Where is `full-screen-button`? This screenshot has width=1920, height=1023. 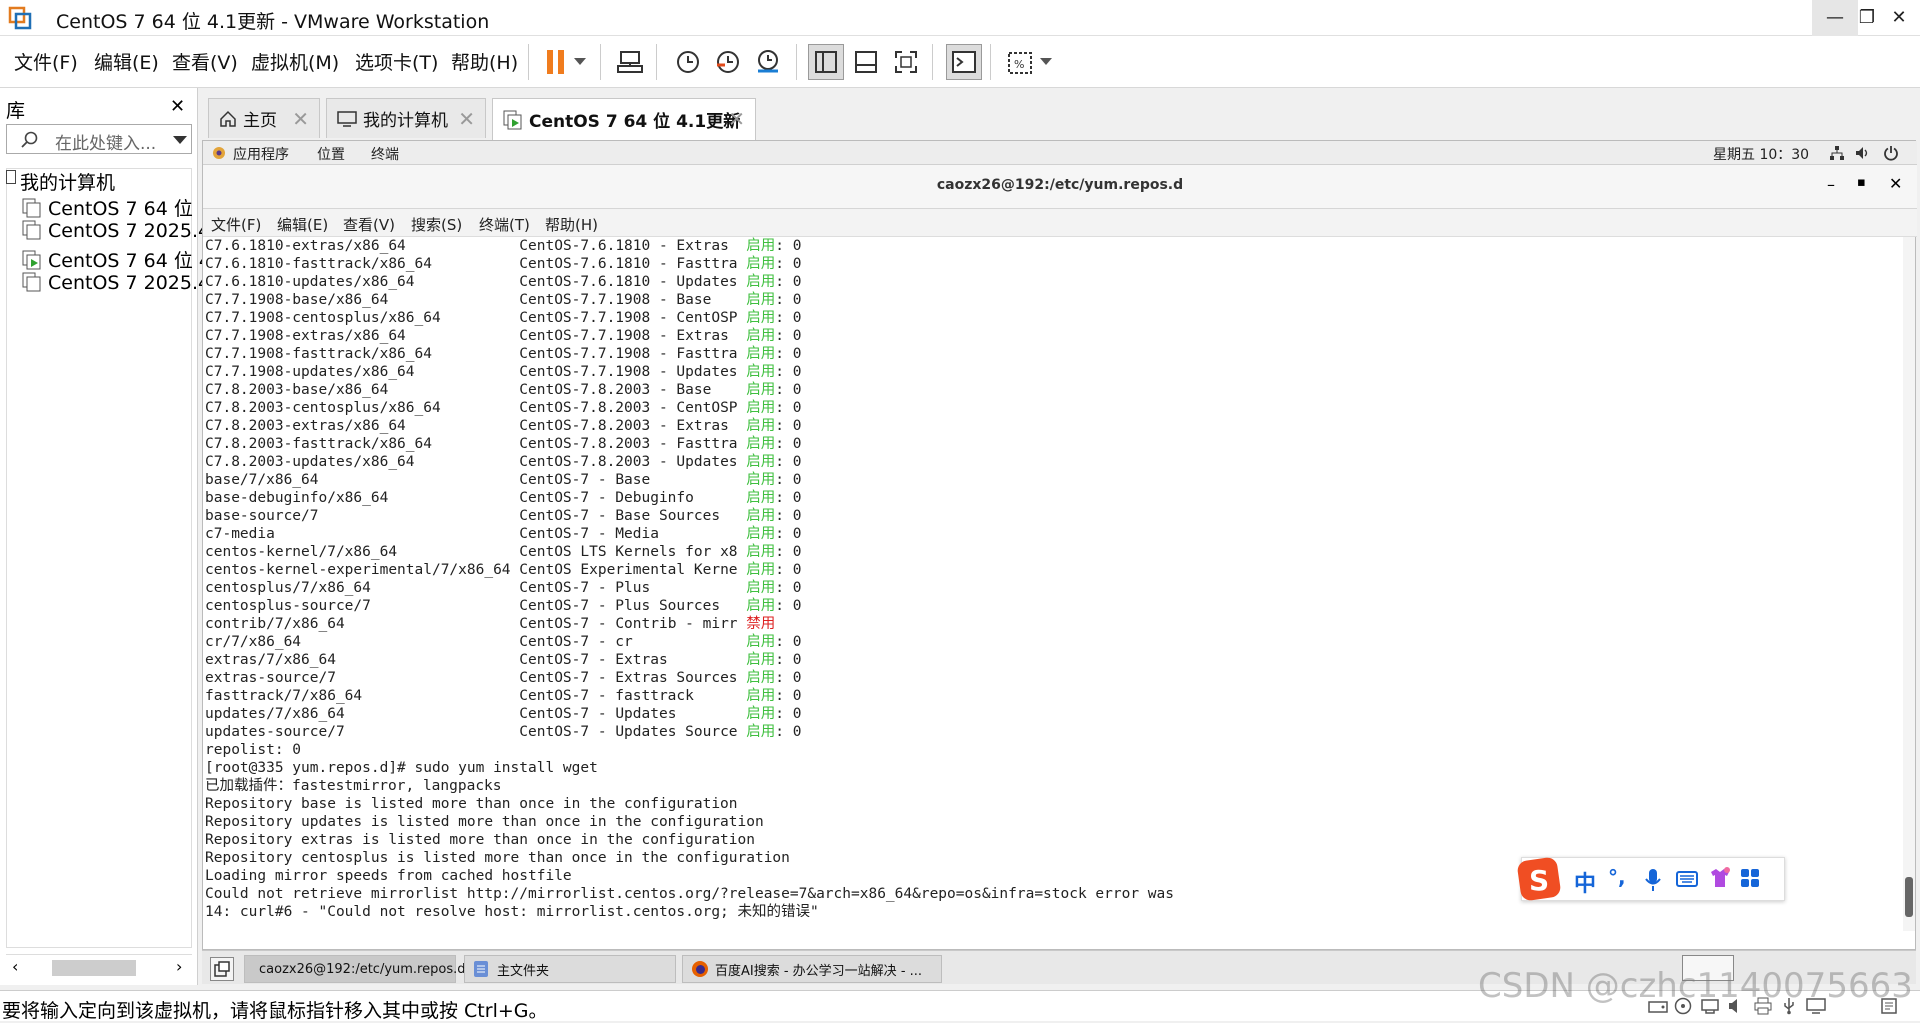 full-screen-button is located at coordinates (906, 62).